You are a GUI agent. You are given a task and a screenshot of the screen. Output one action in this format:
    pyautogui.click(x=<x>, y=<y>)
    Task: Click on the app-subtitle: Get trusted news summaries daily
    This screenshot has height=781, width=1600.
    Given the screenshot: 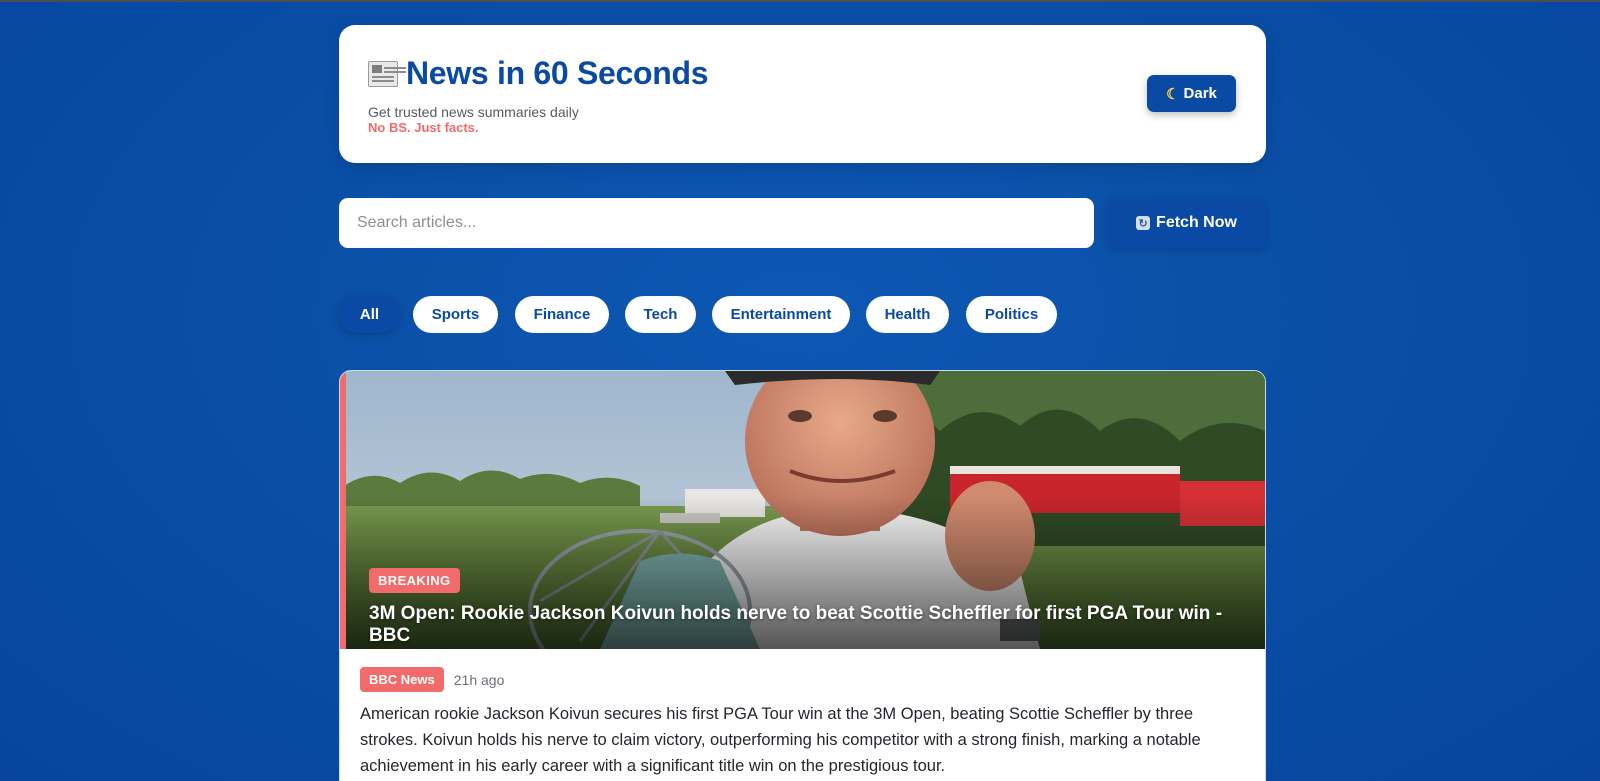 What is the action you would take?
    pyautogui.click(x=473, y=112)
    